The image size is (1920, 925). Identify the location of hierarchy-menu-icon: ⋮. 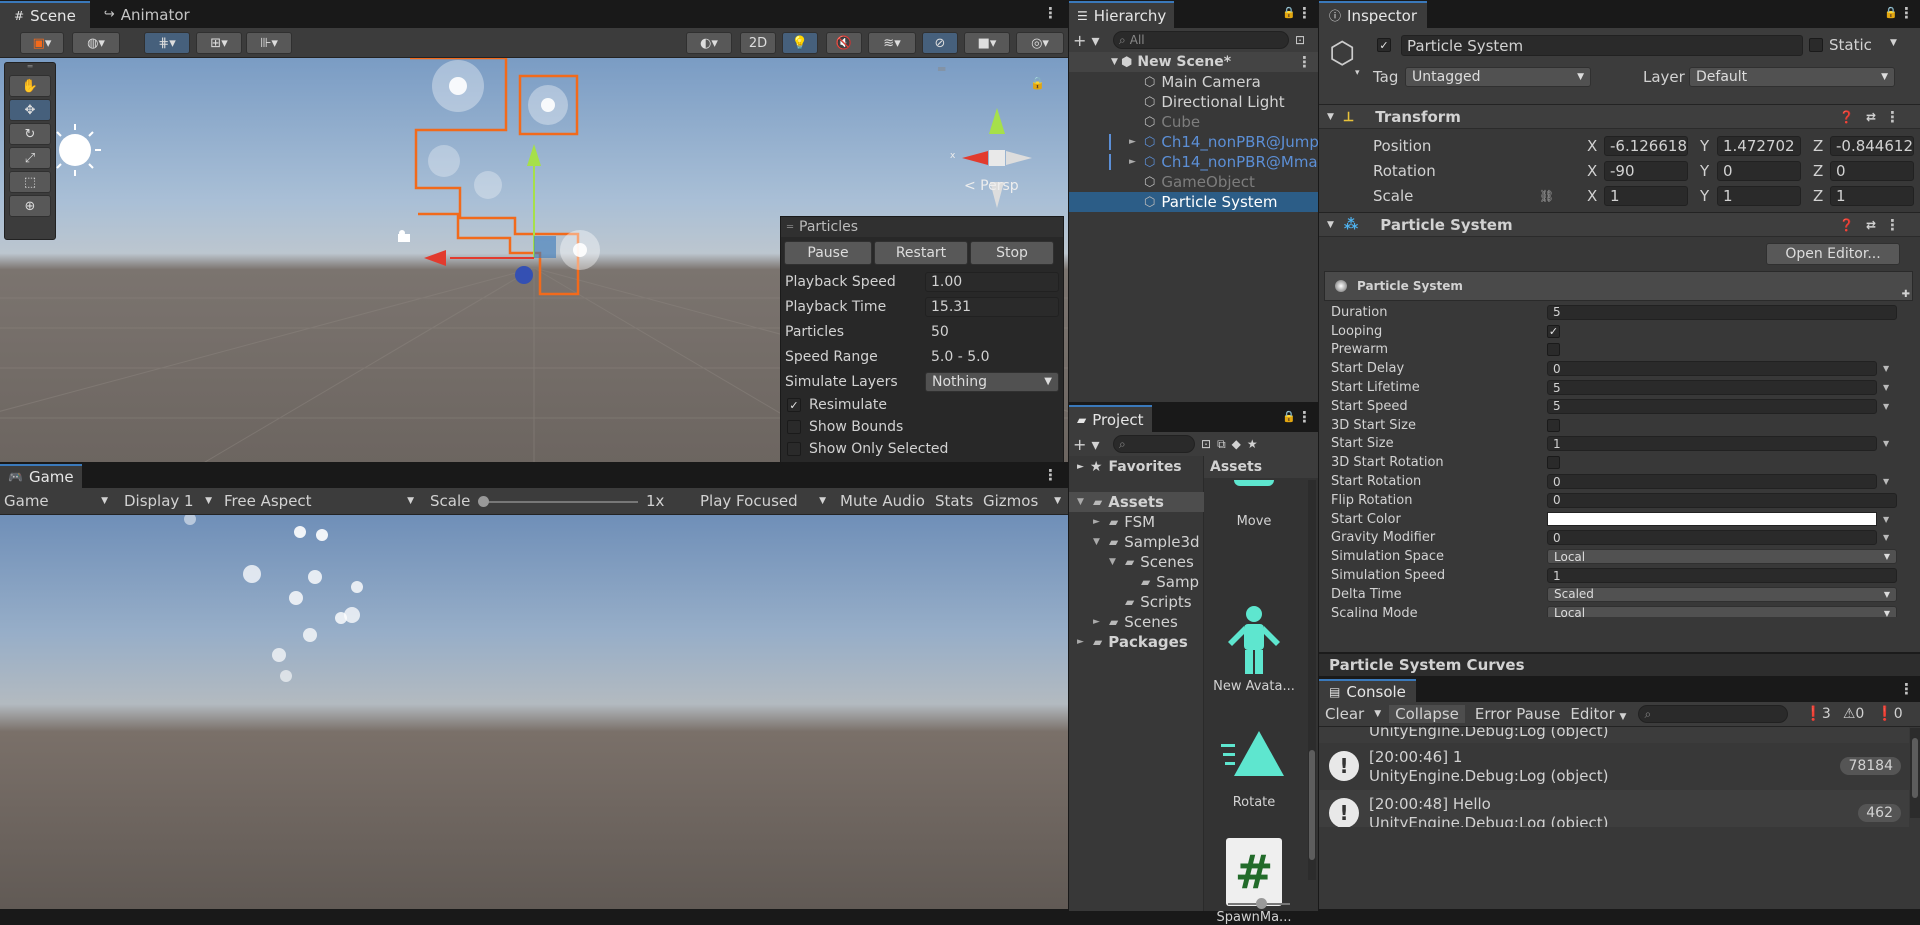
(1304, 13).